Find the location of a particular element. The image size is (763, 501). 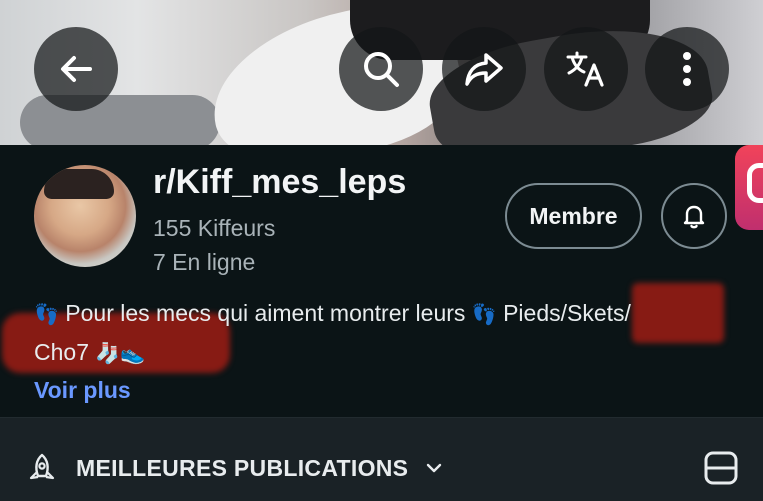

sort-label: MEILLEURES PUBLICATIONS is located at coordinates (242, 467).